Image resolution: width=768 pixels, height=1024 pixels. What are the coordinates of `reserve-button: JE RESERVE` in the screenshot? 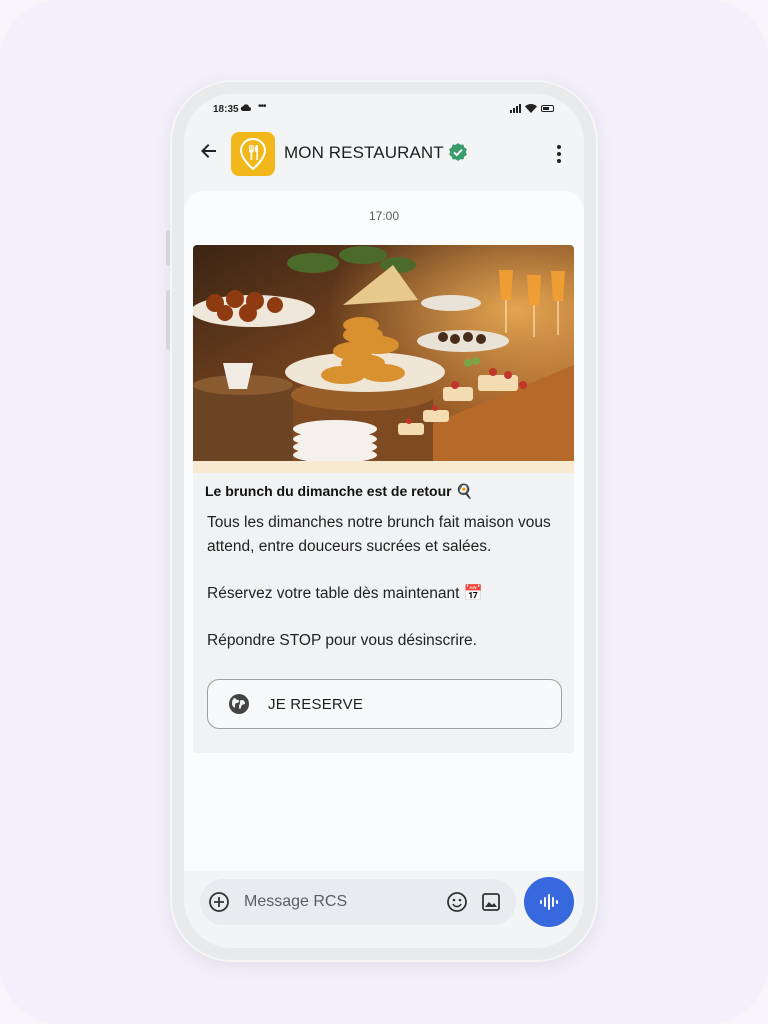 It's located at (384, 704).